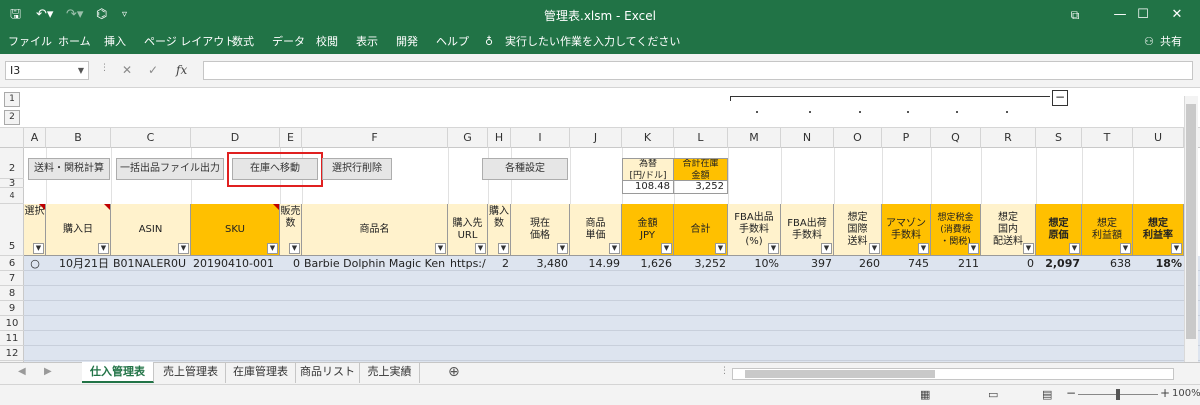  Describe the element at coordinates (30, 42) in the screenshot. I see `tab-file: ファイル` at that location.